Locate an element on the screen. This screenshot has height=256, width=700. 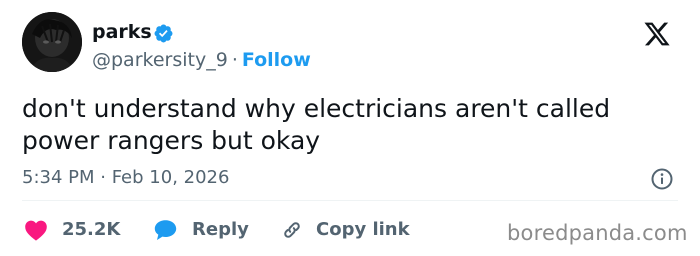
avatar-image is located at coordinates (52, 42).